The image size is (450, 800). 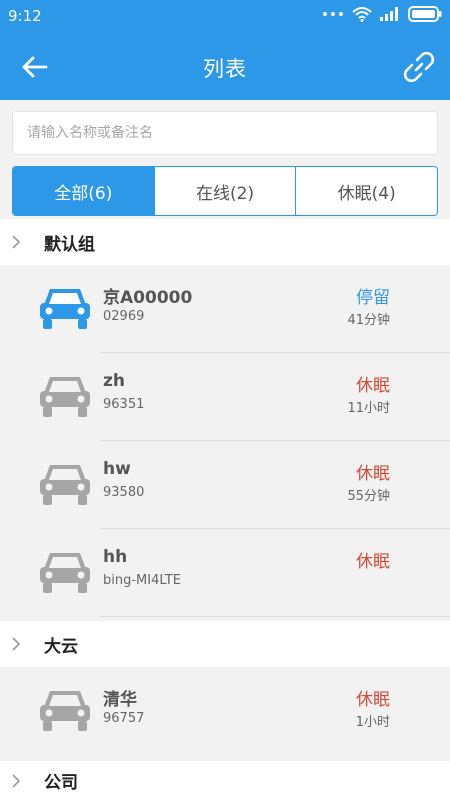 What do you see at coordinates (373, 298) in the screenshot?
I see `vehicle-status: 停留` at bounding box center [373, 298].